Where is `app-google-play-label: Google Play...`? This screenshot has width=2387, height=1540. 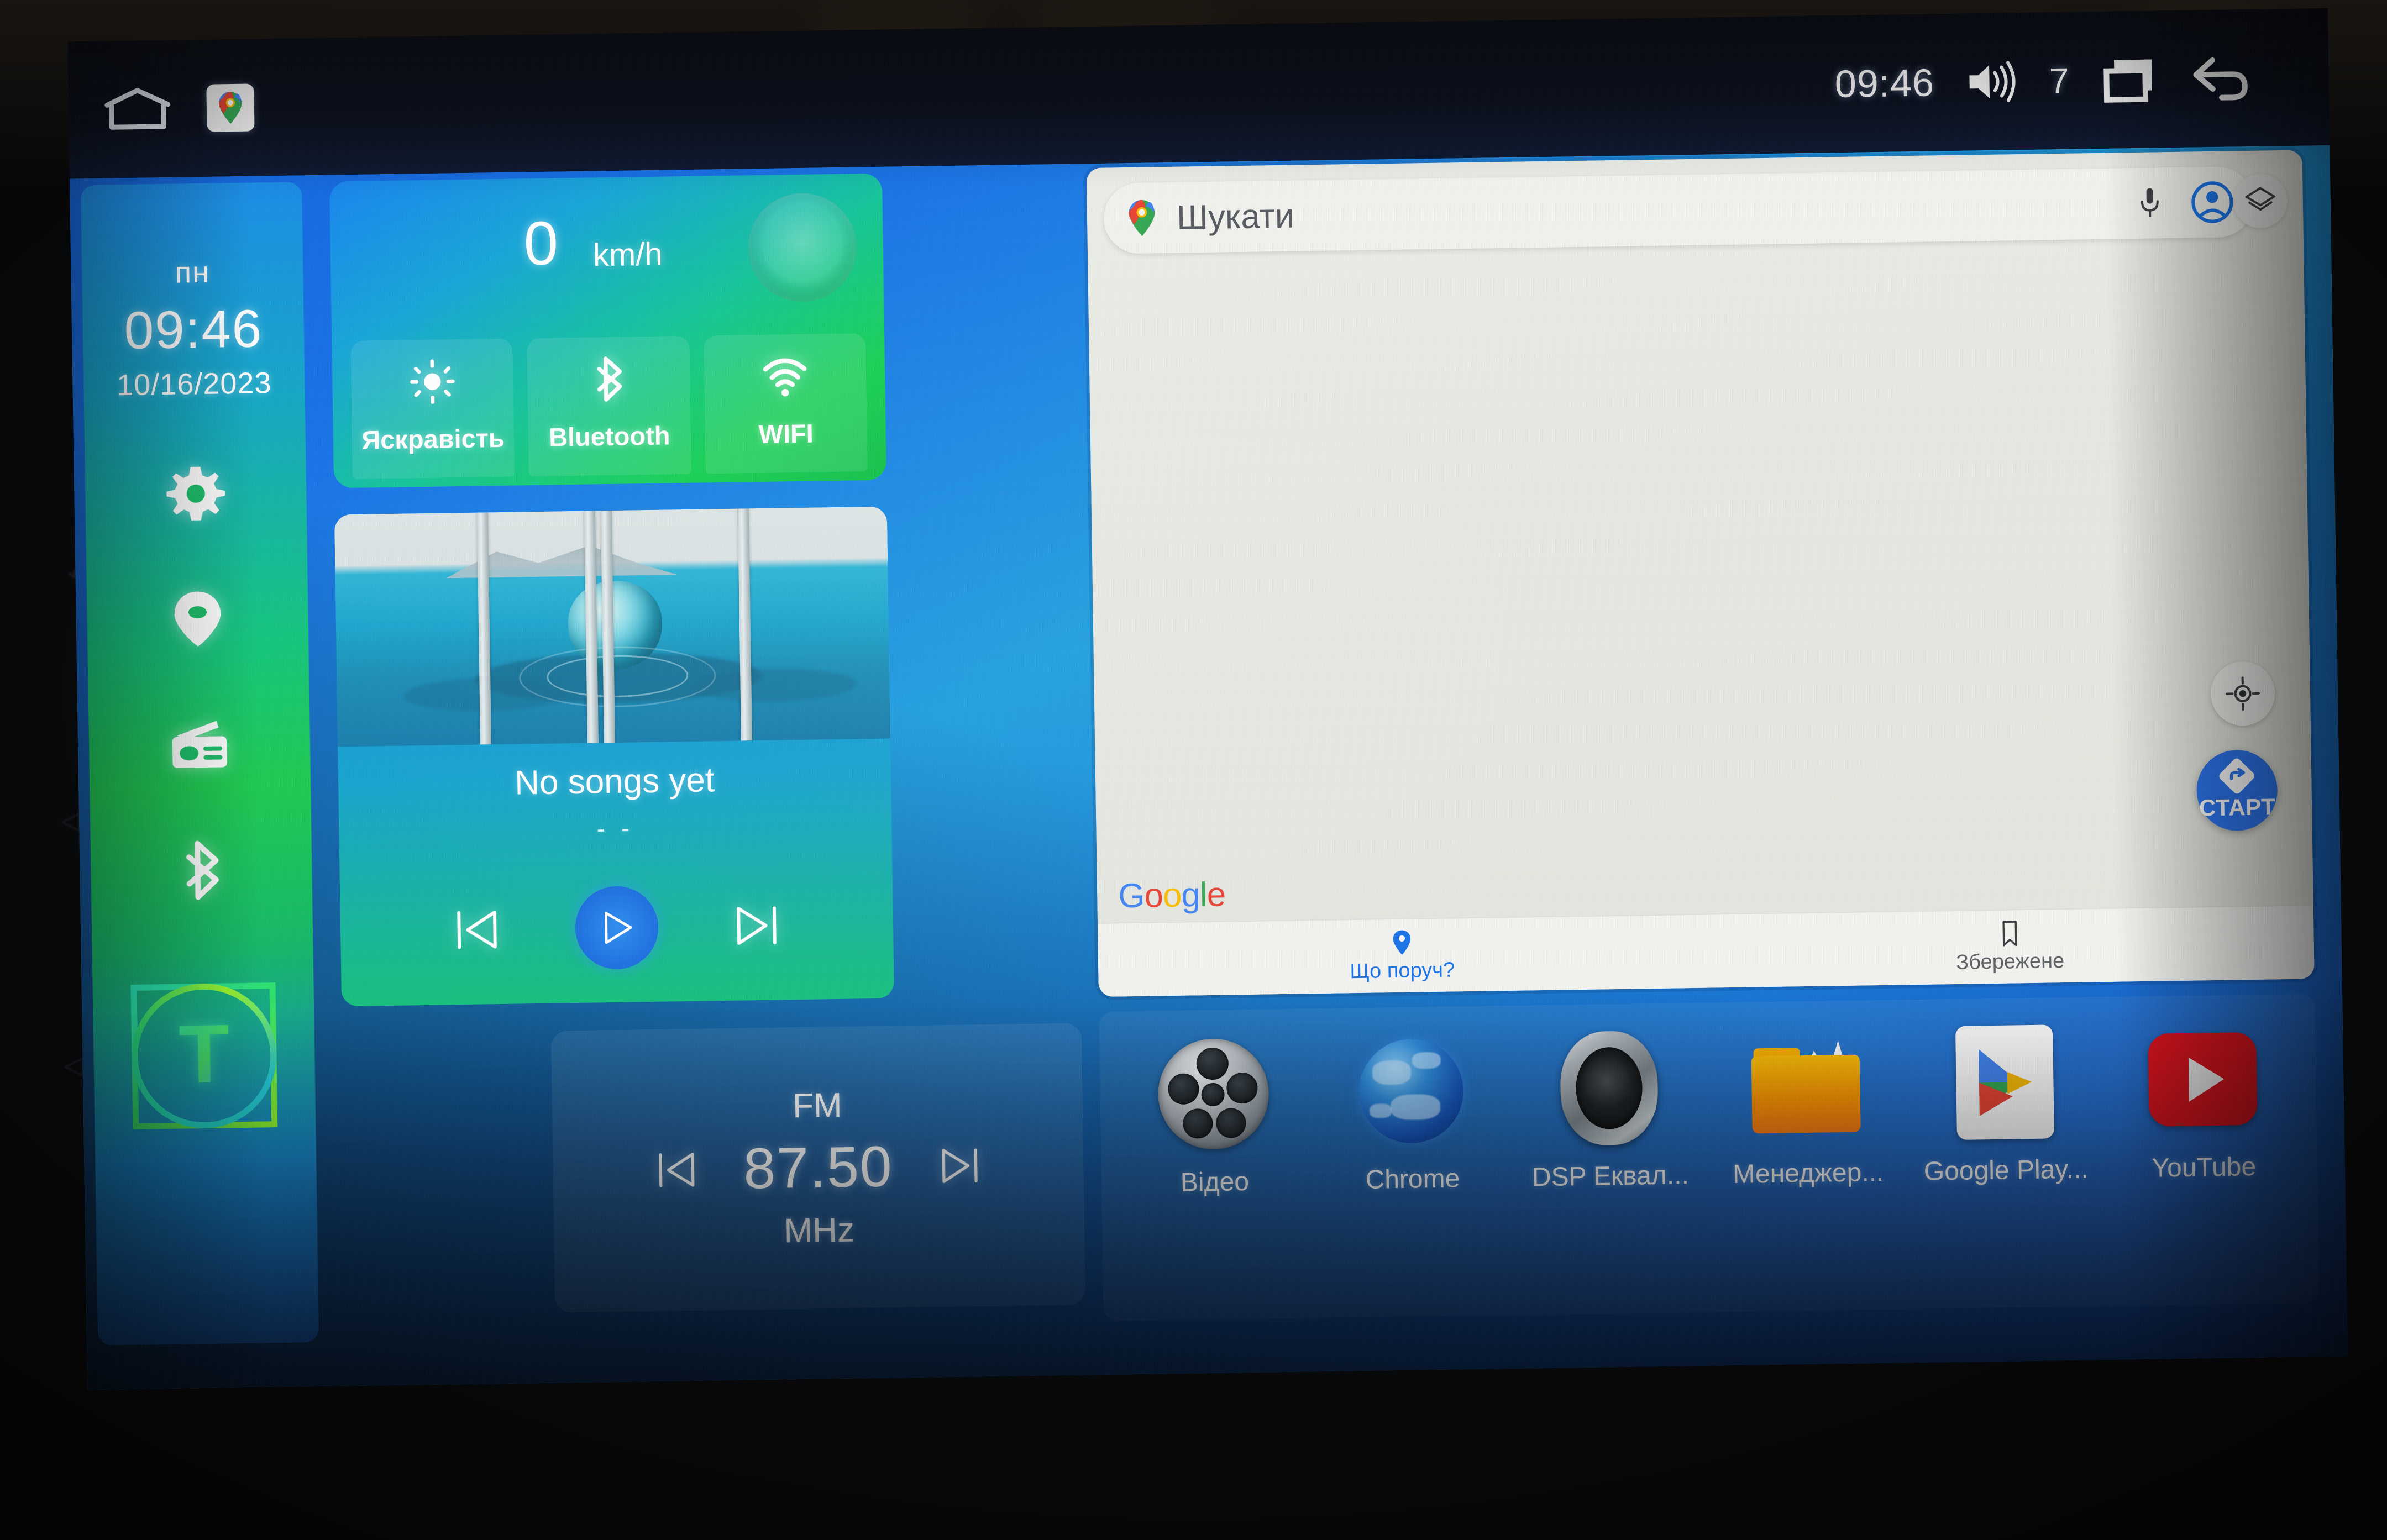
app-google-play-label: Google Play... is located at coordinates (2006, 1170).